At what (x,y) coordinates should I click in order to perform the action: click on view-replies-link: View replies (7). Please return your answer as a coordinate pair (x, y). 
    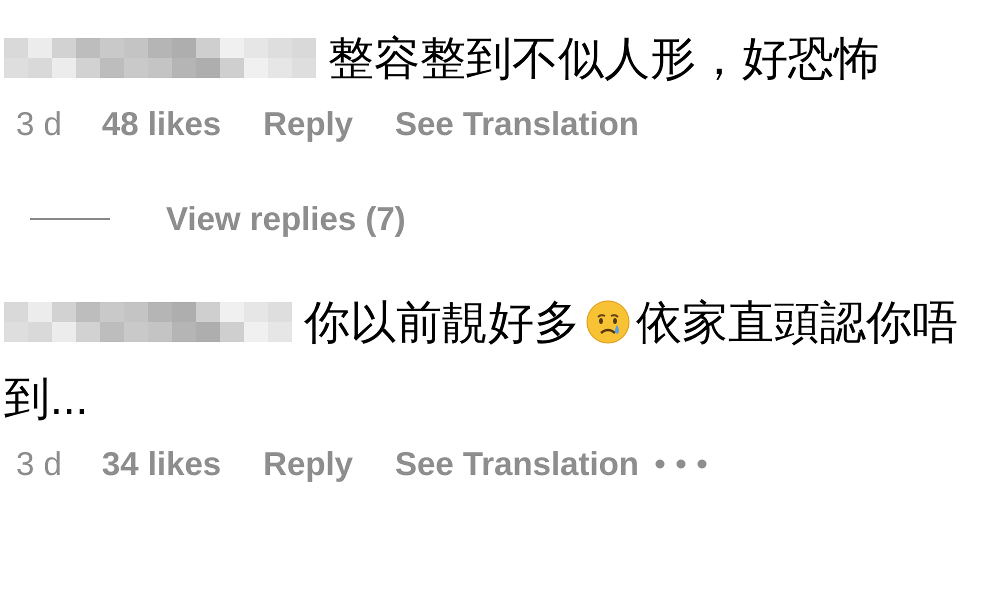
    Looking at the image, I should click on (286, 219).